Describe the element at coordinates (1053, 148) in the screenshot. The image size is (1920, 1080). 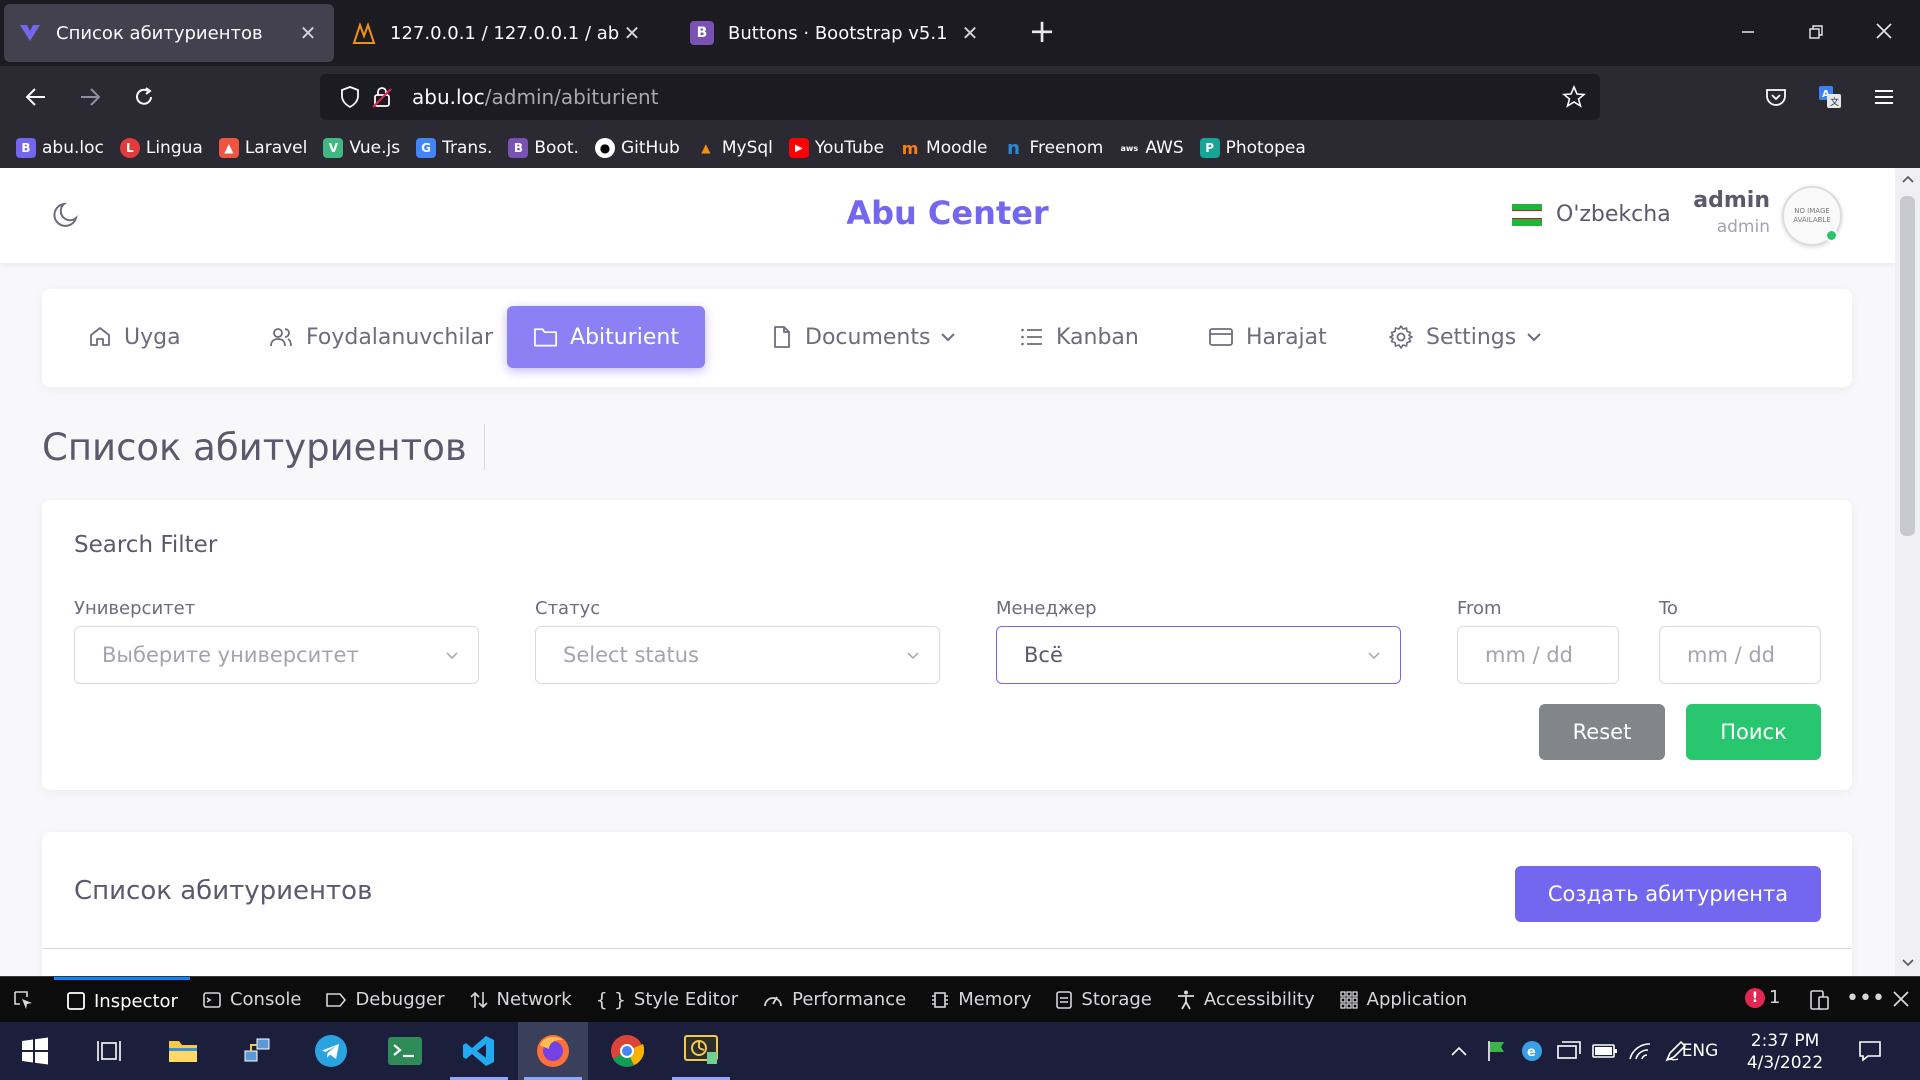
I see `bookmark-freenom: n Freenom` at that location.